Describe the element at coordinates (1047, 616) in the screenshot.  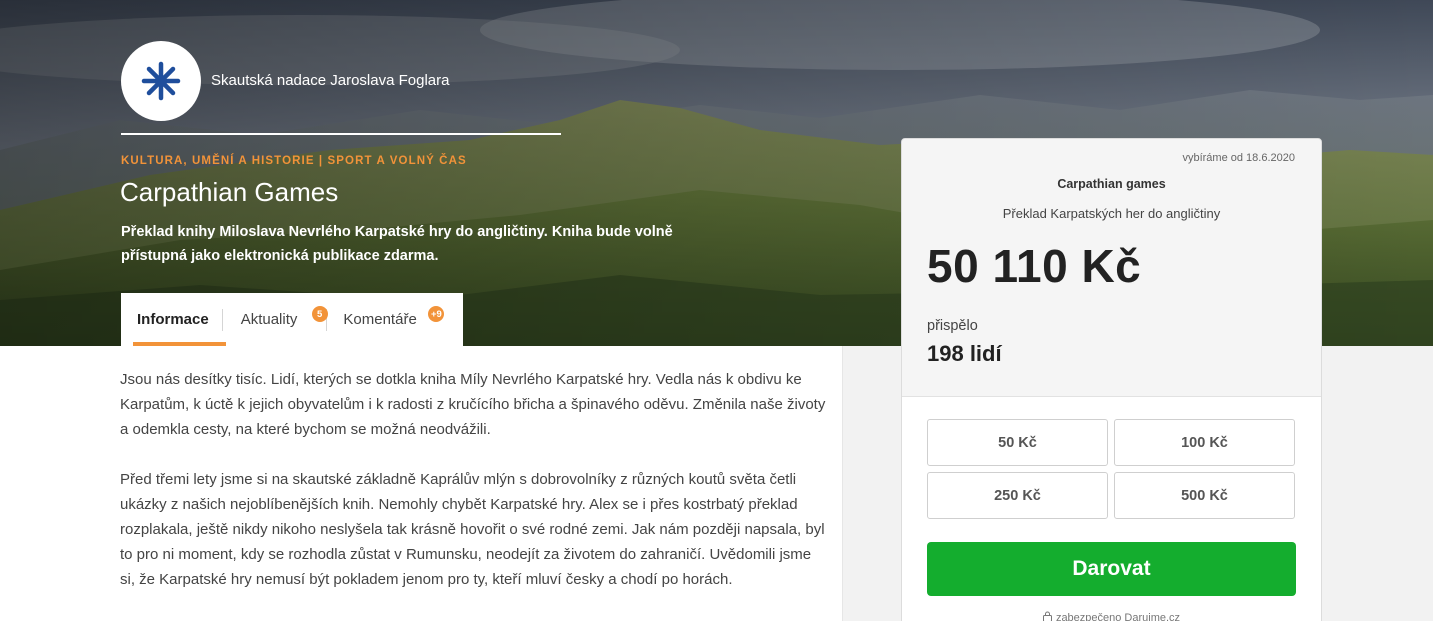
I see `lock-icon` at that location.